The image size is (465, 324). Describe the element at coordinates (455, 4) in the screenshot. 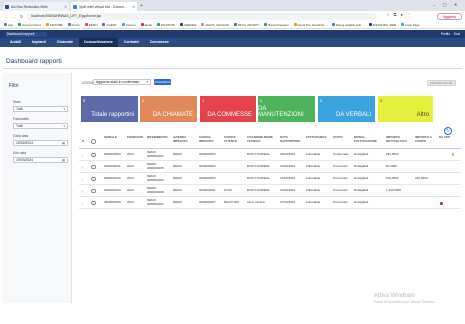

I see `close-window-icon: ✕` at that location.